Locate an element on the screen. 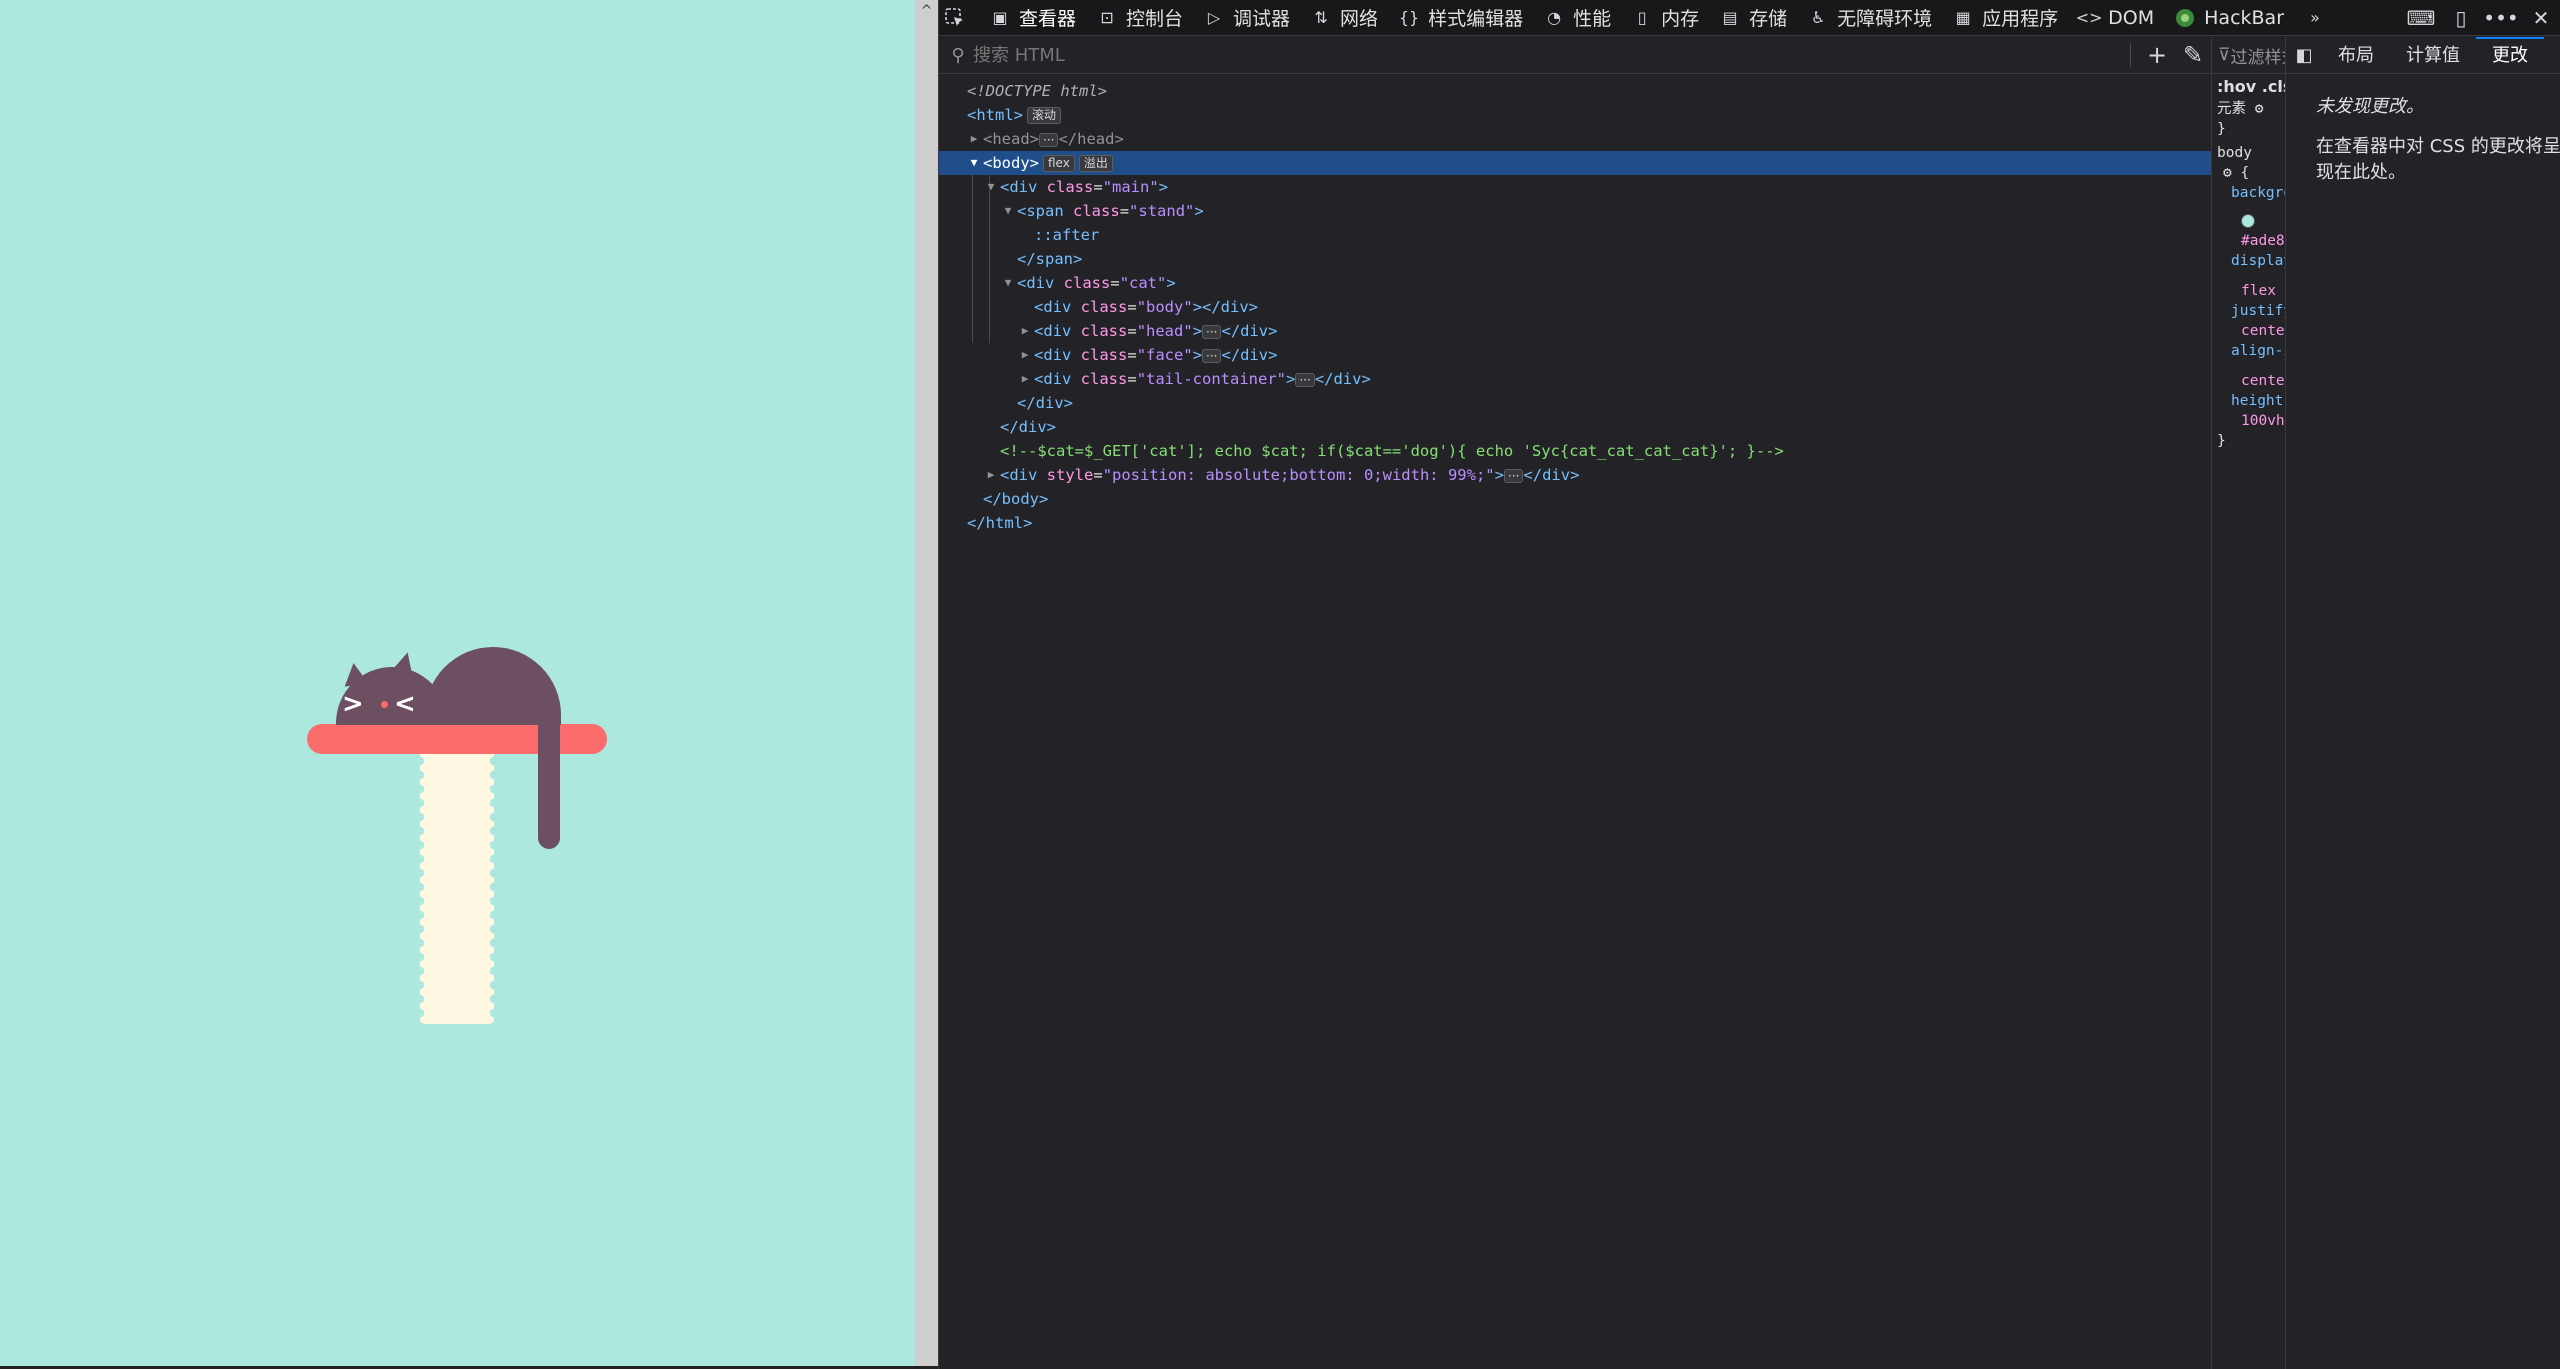 The image size is (2560, 1369). more-tabs-button: » is located at coordinates (2319, 18).